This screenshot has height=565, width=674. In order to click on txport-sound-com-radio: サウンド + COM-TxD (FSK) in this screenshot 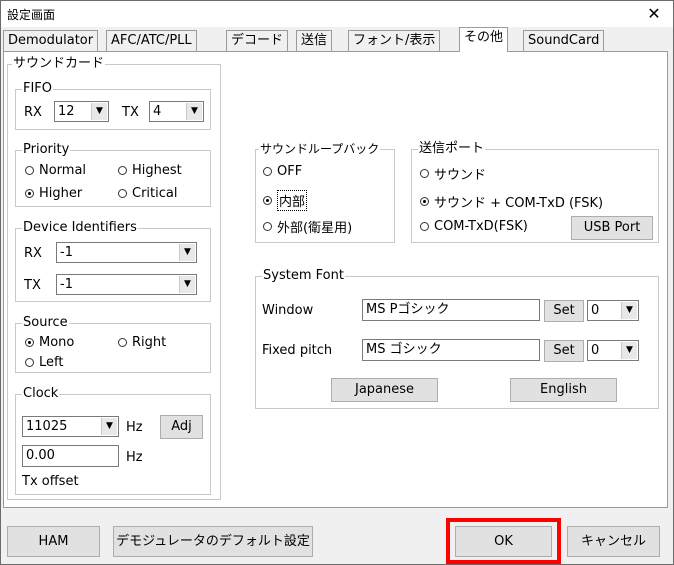, I will do `click(511, 201)`.